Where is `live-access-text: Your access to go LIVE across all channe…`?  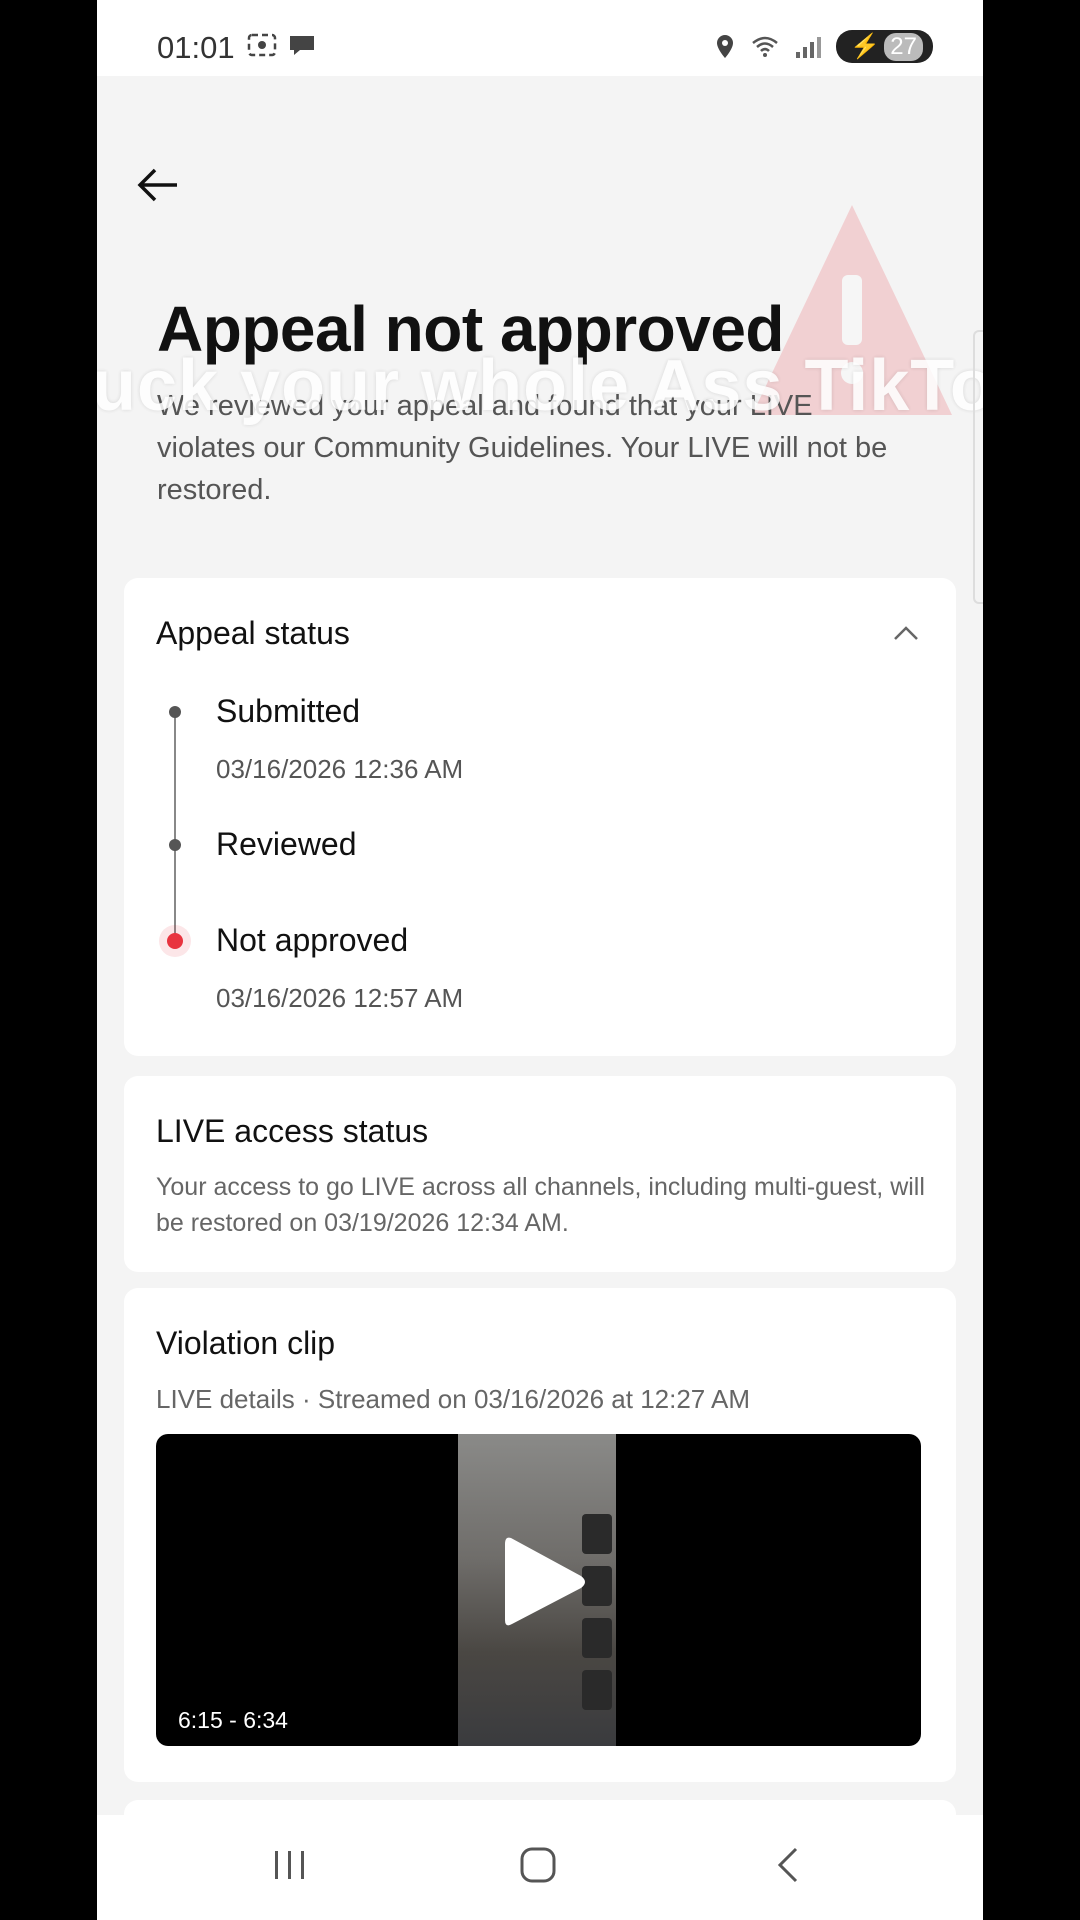 live-access-text: Your access to go LIVE across all channe… is located at coordinates (540, 1205).